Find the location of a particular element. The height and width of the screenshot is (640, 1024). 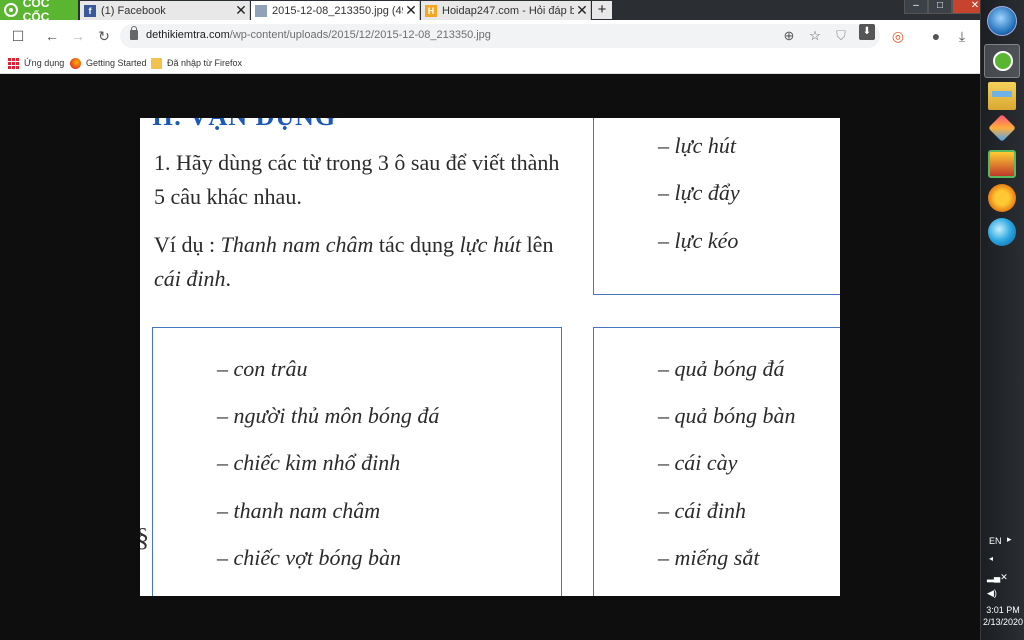

tab-image: 2015-12-08_213350.jpg (492 ✕ is located at coordinates (335, 10).